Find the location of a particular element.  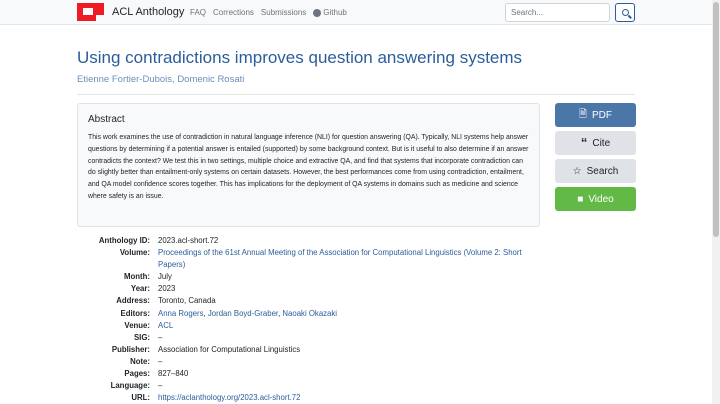

meta-row-note: Note: – is located at coordinates (307, 362).